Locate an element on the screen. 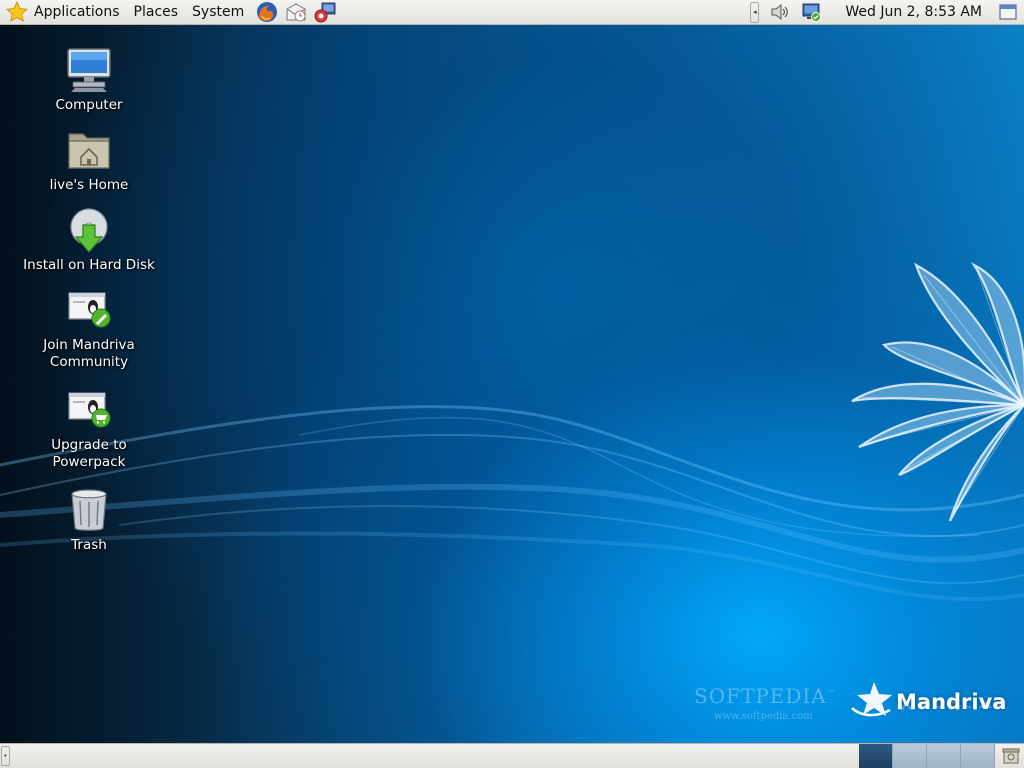 Image resolution: width=1024 pixels, height=768 pixels. applications-menu-label: Applications is located at coordinates (77, 12).